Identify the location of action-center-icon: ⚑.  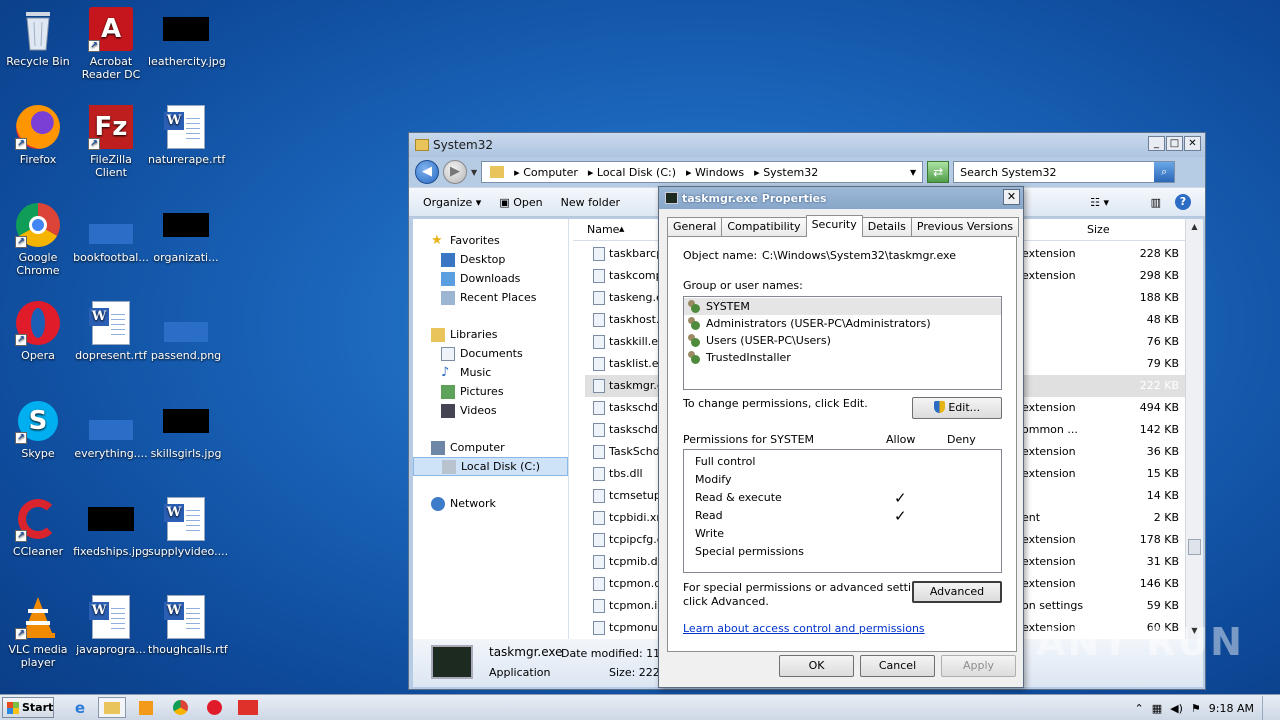
(1196, 708).